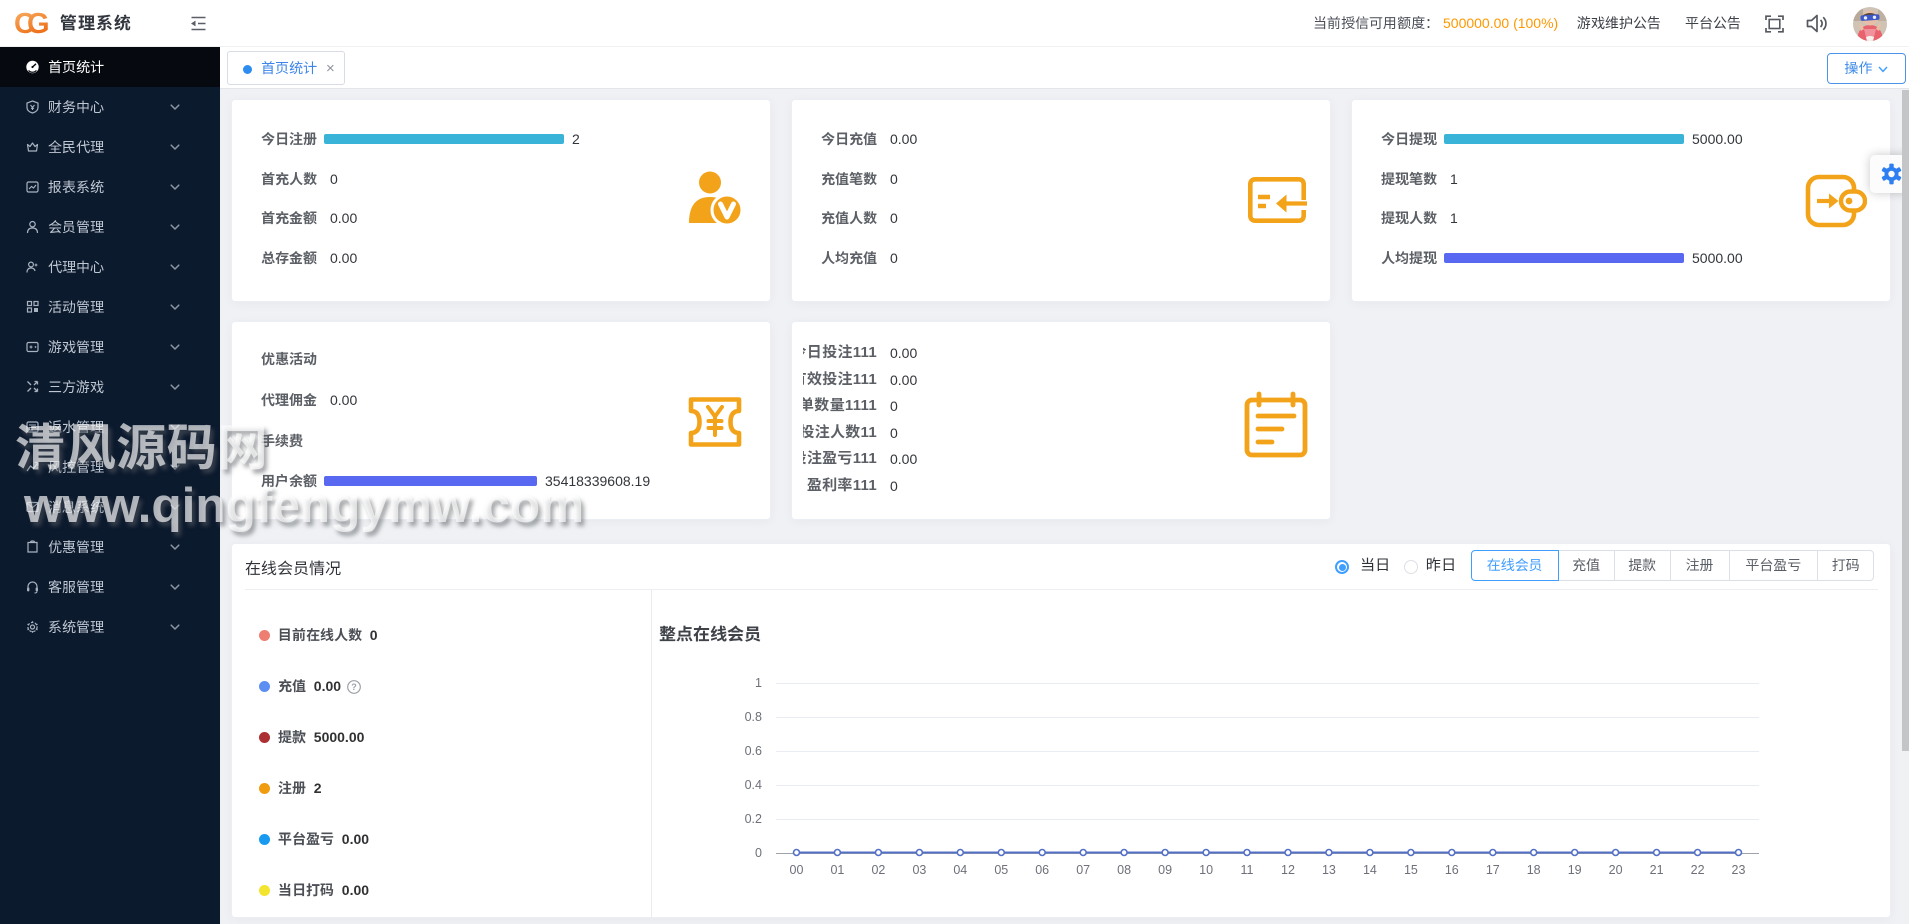  I want to click on svg-text: 16, so click(1452, 870).